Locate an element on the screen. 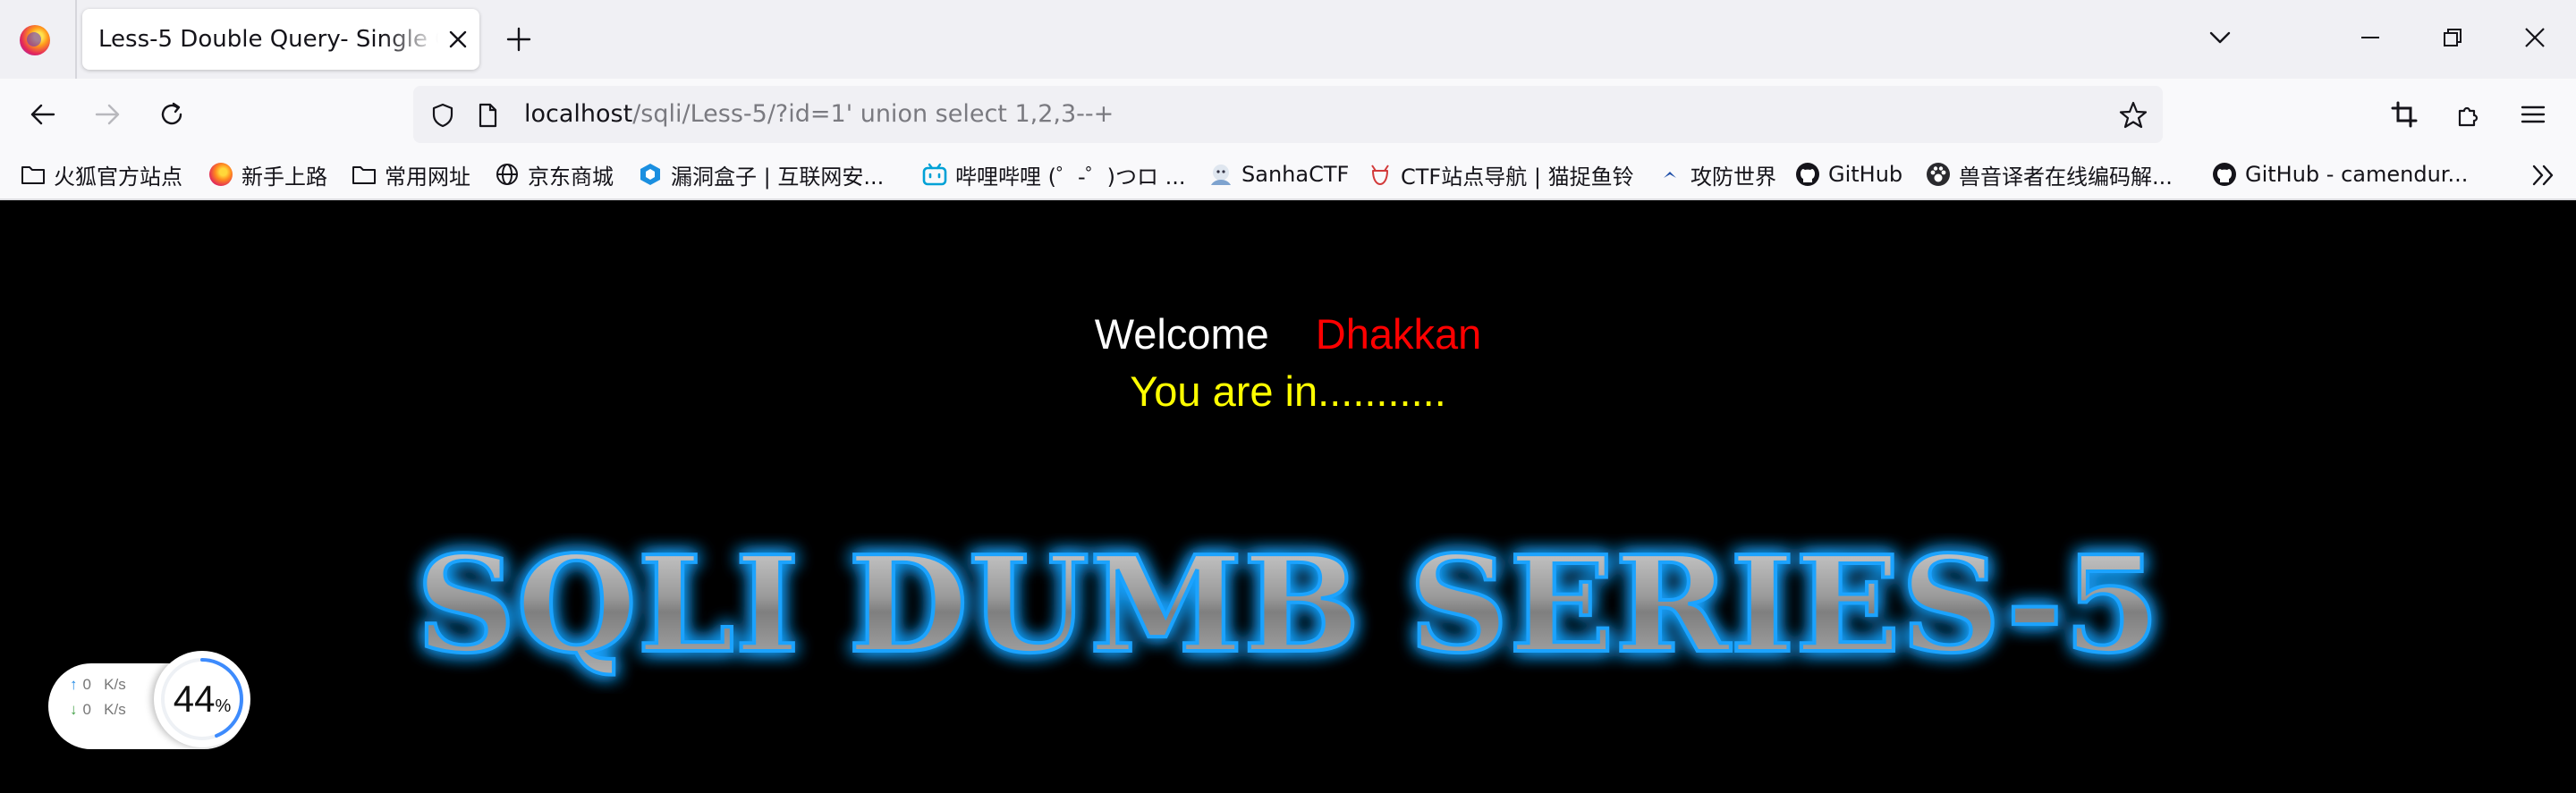 The image size is (2576, 793). bookmark-item: SanhaCTF is located at coordinates (1278, 174).